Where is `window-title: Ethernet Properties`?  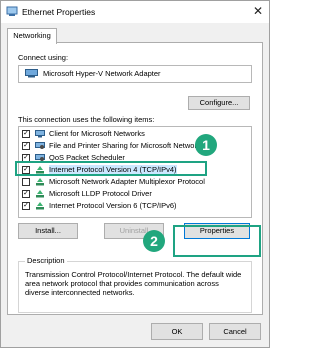
window-title: Ethernet Properties is located at coordinates (59, 12).